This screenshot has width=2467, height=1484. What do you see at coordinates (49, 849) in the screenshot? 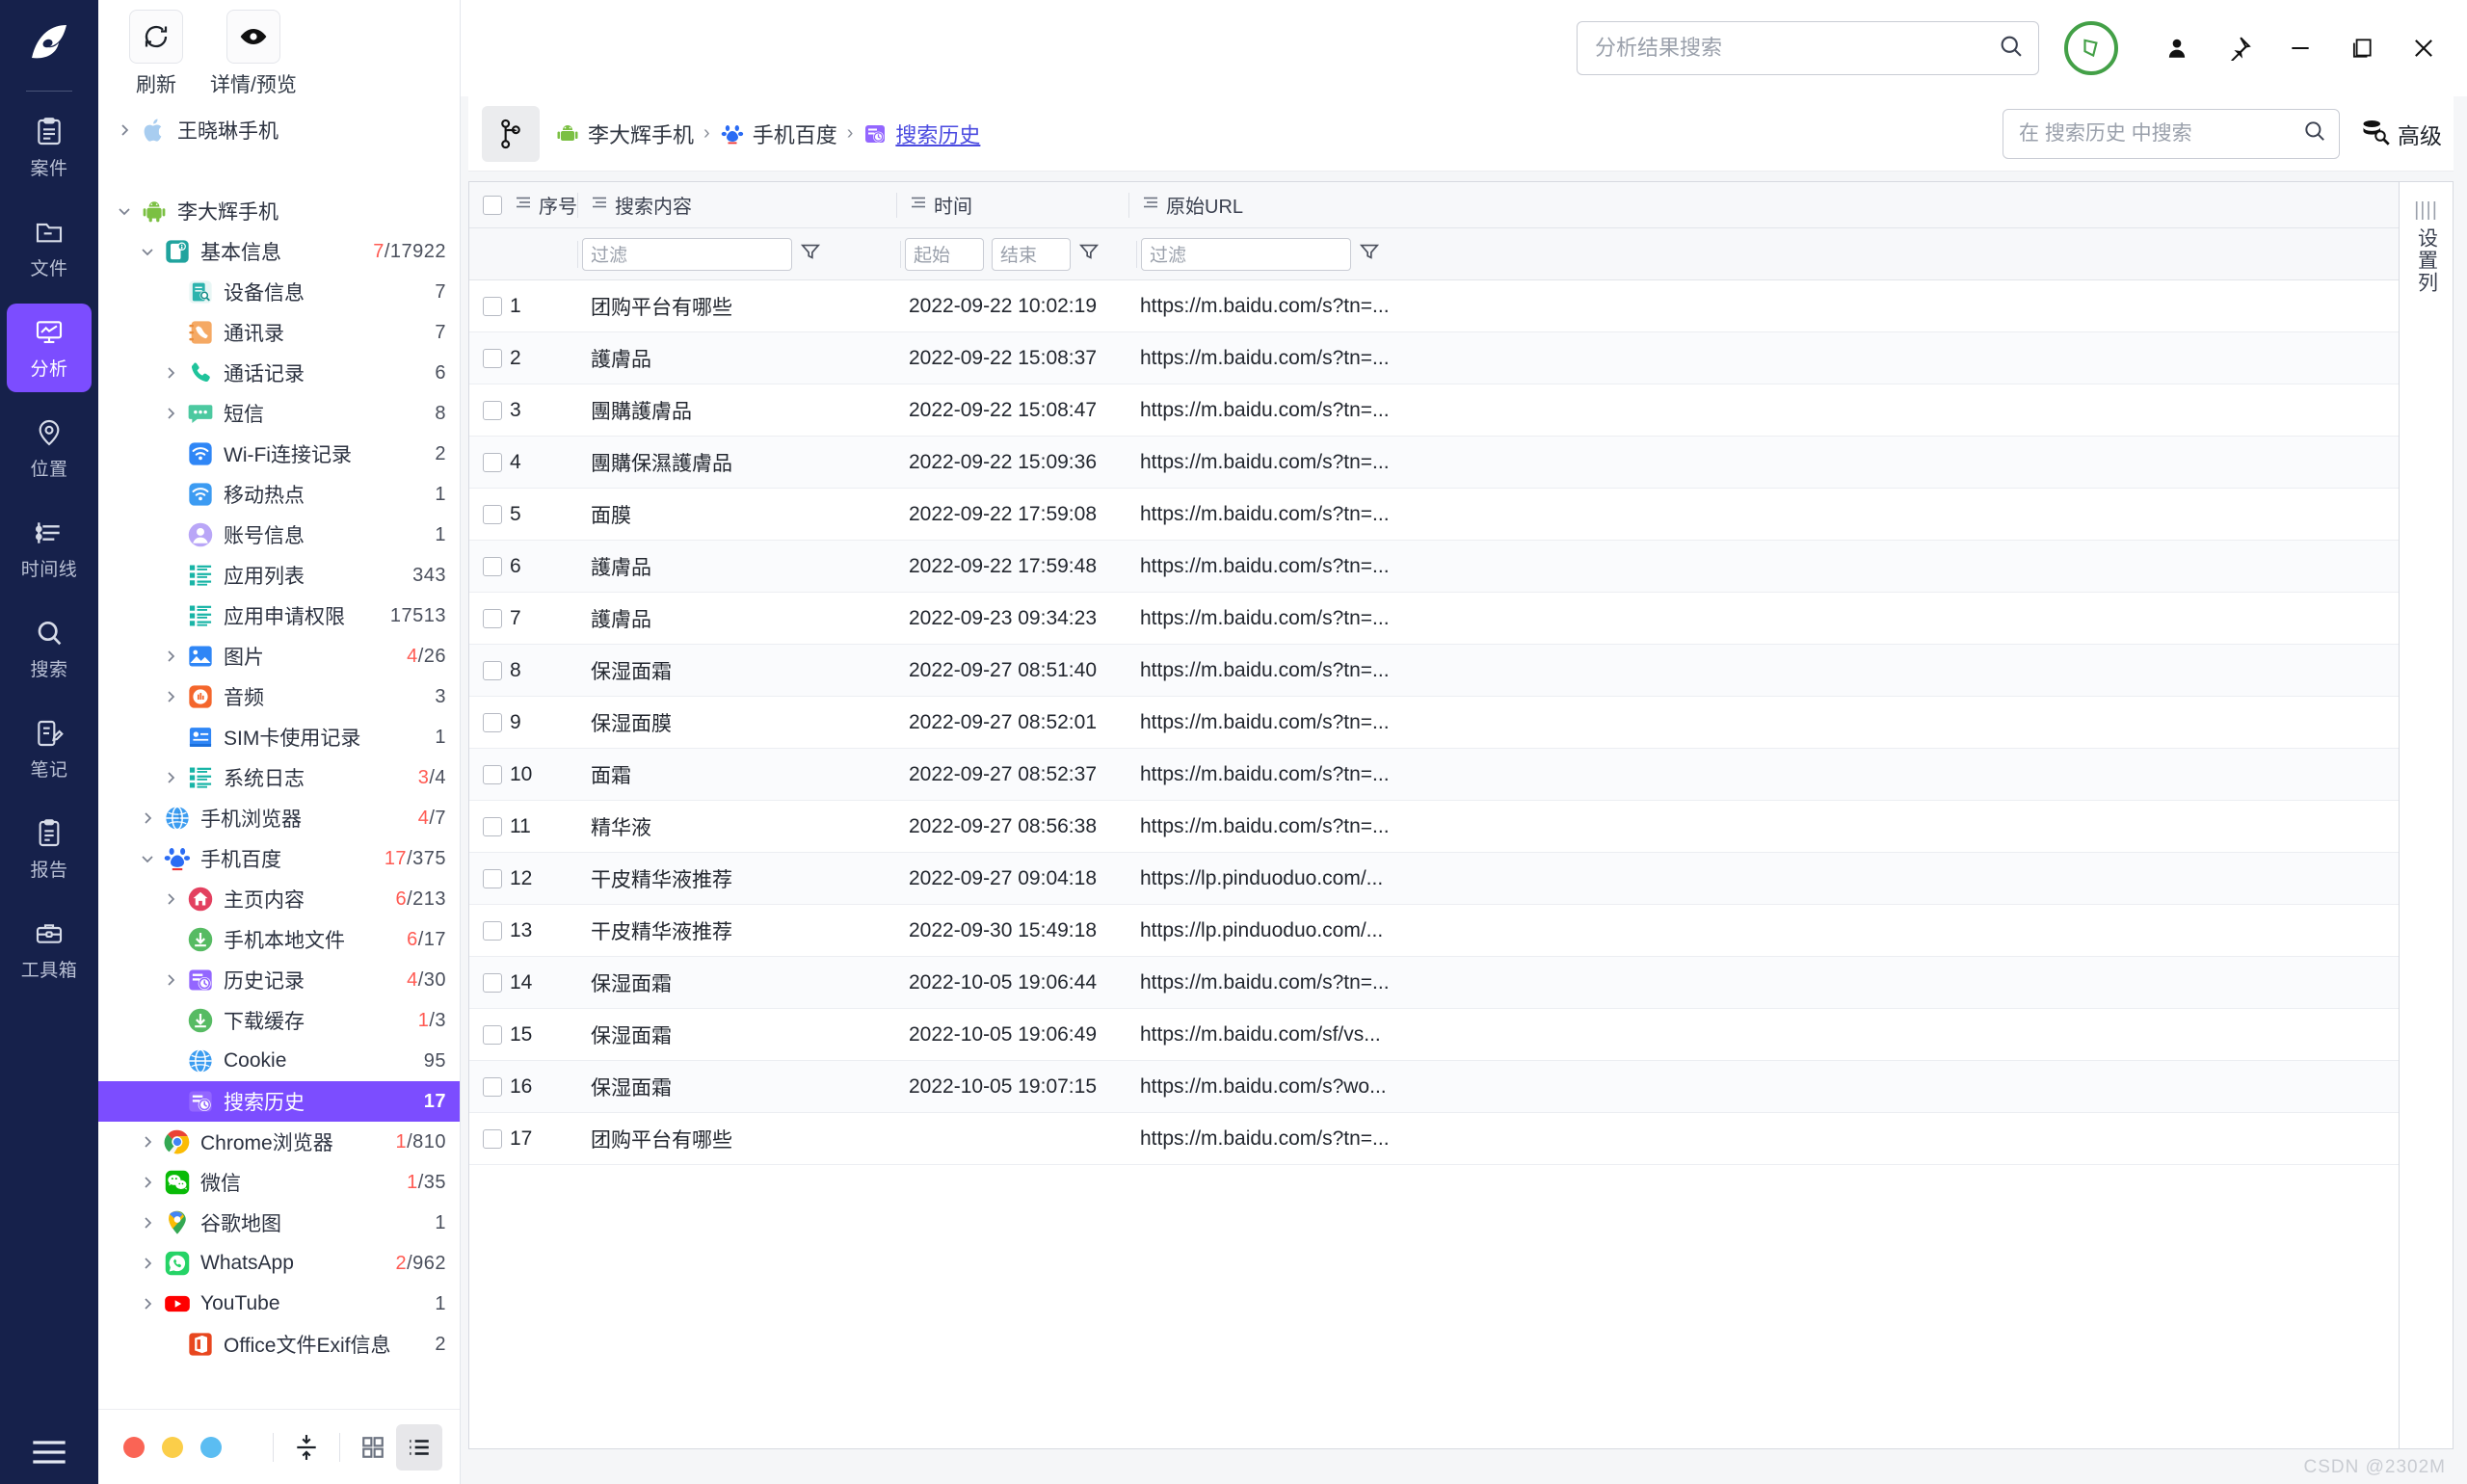
I see `sidebar-item-report: 报告` at bounding box center [49, 849].